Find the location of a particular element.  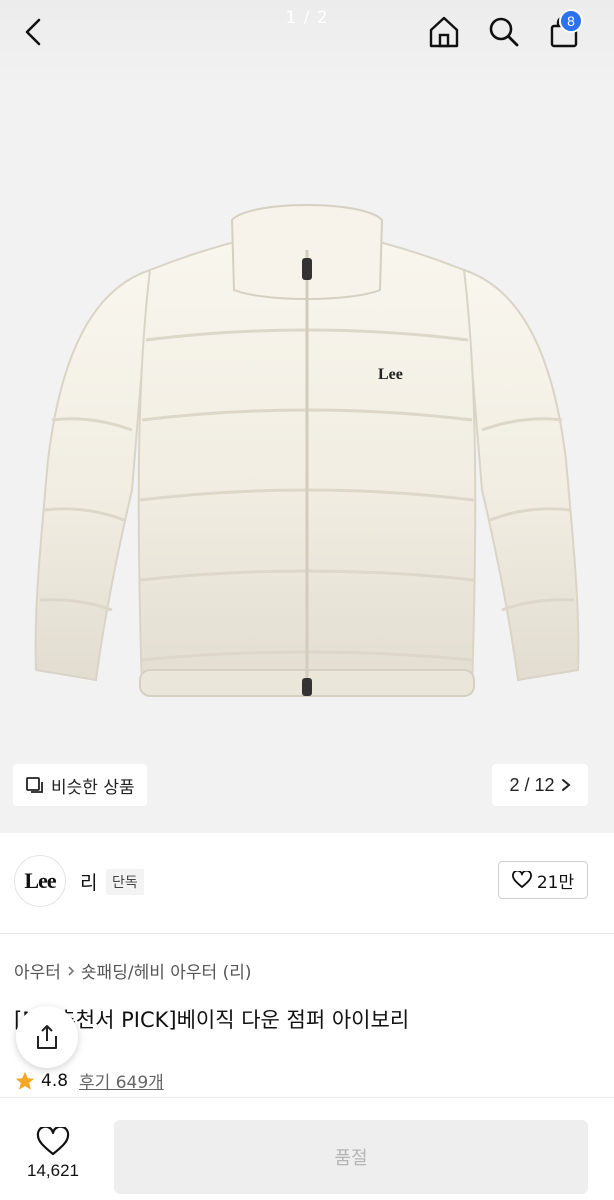

search-button is located at coordinates (504, 32).